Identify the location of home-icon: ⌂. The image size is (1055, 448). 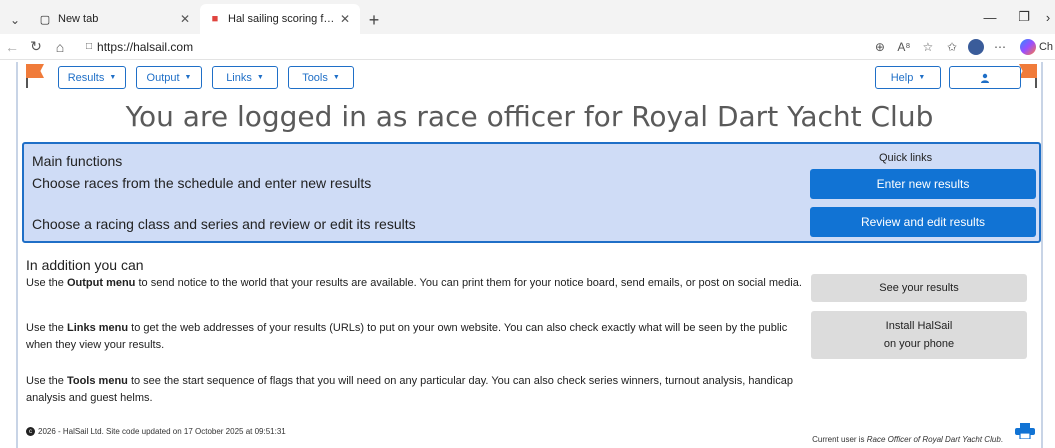
(60, 47).